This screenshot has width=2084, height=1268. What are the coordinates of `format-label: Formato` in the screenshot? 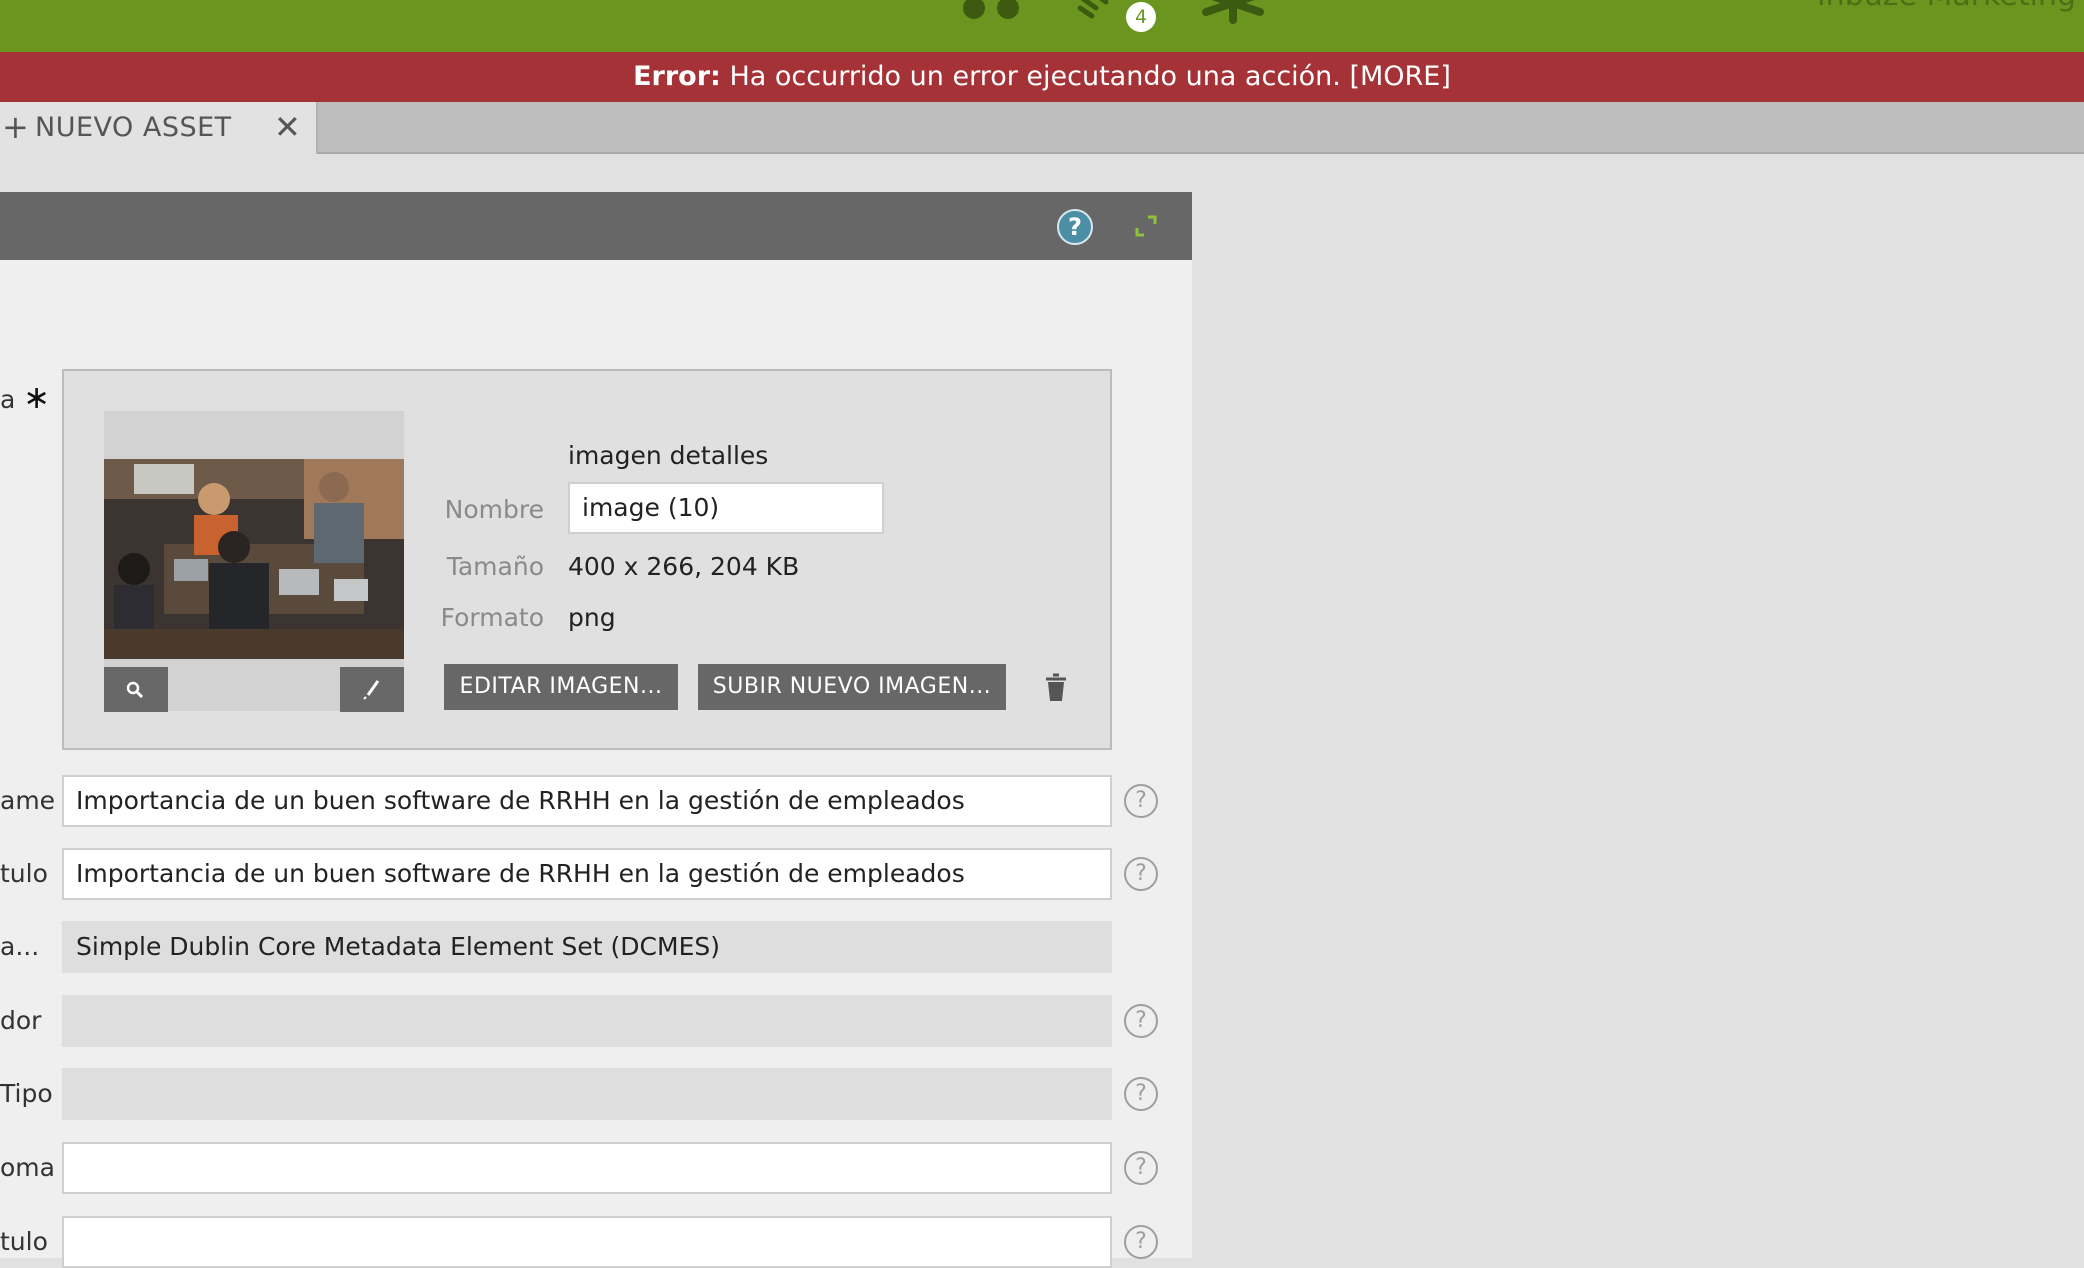 It's located at (492, 617).